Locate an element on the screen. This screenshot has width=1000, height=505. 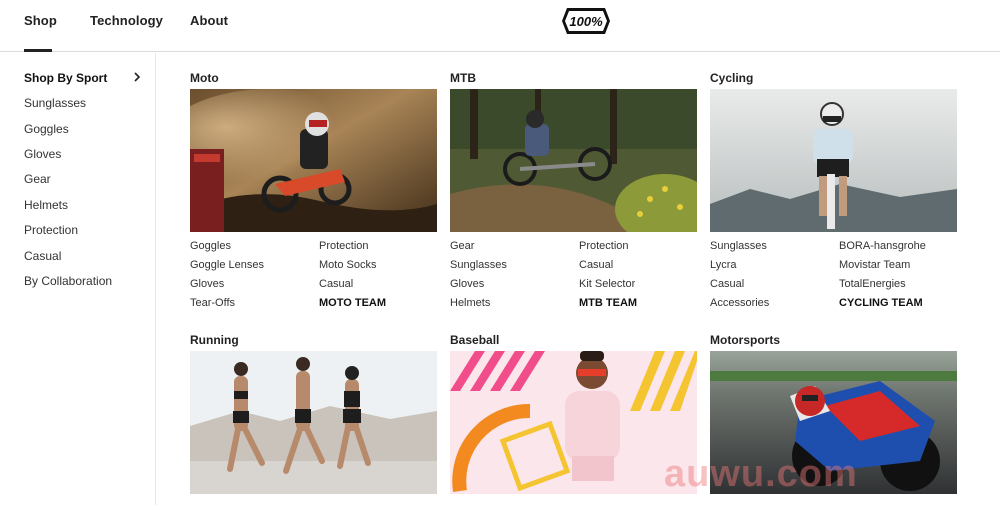
sidebar-item-sunglasses: Sunglasses is located at coordinates (55, 103).